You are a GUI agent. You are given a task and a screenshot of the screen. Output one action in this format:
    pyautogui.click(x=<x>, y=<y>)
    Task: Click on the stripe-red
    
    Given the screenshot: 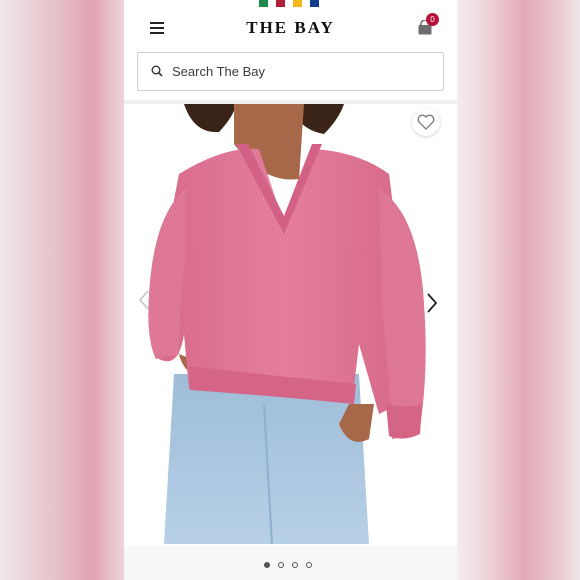 What is the action you would take?
    pyautogui.click(x=280, y=3)
    